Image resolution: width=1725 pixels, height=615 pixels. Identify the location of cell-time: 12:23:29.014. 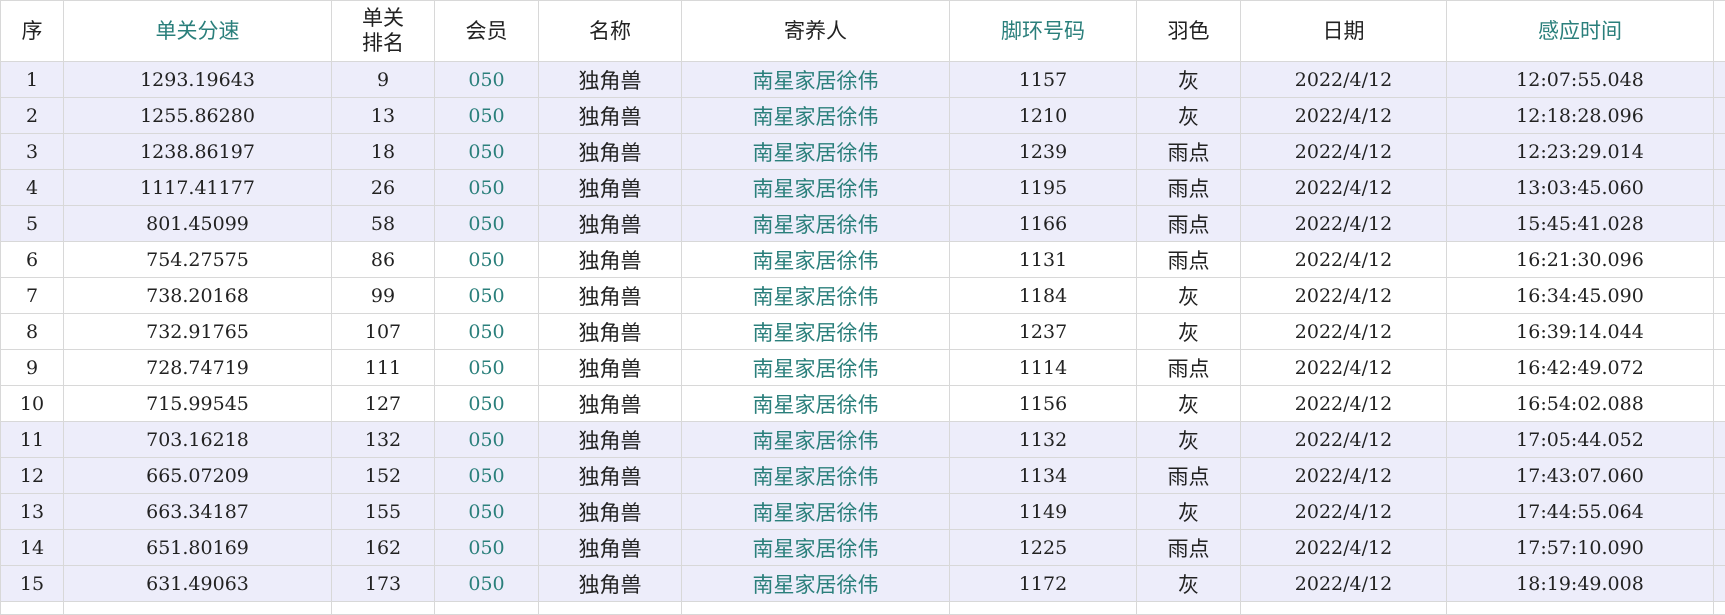
(1580, 152).